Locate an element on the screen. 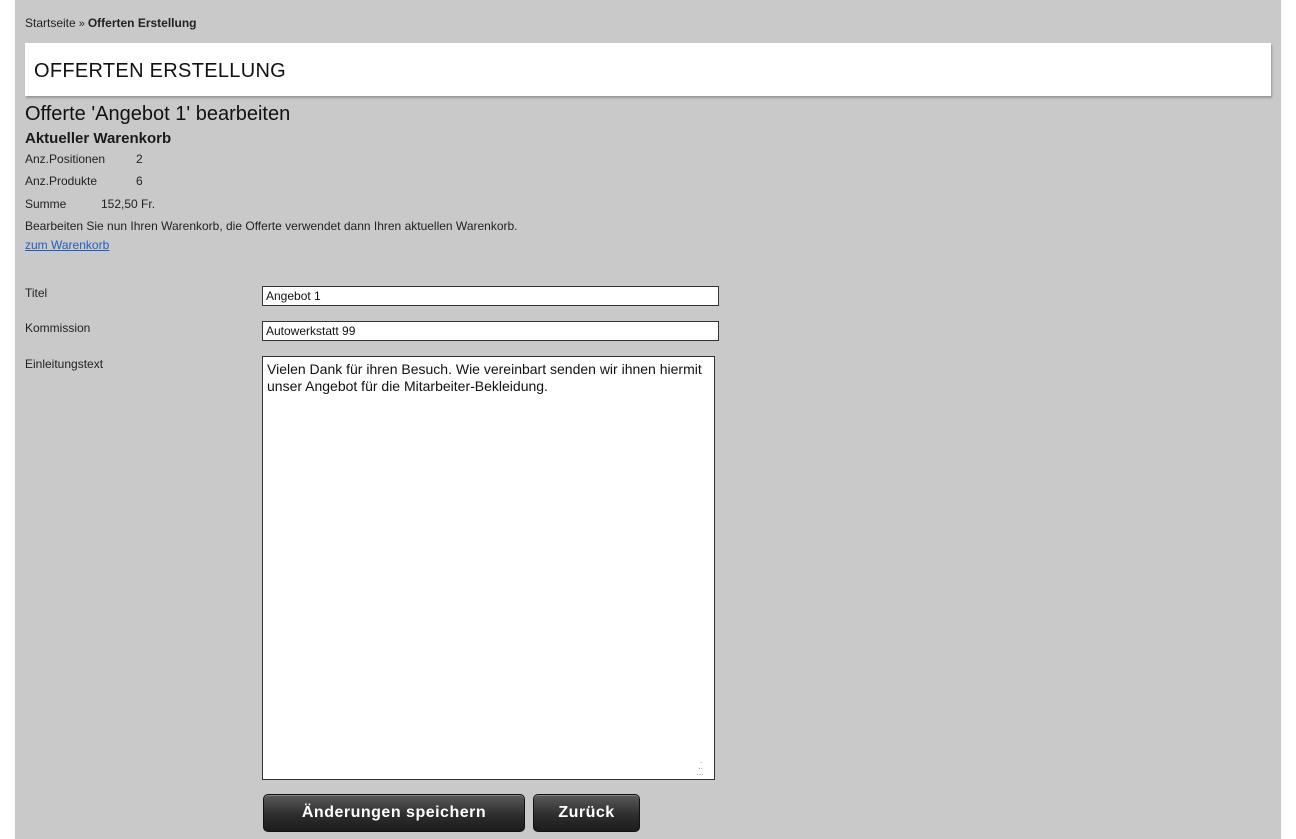 This screenshot has width=1296, height=839. cart-positions-row: Anz.Positionen 2 is located at coordinates (84, 159).